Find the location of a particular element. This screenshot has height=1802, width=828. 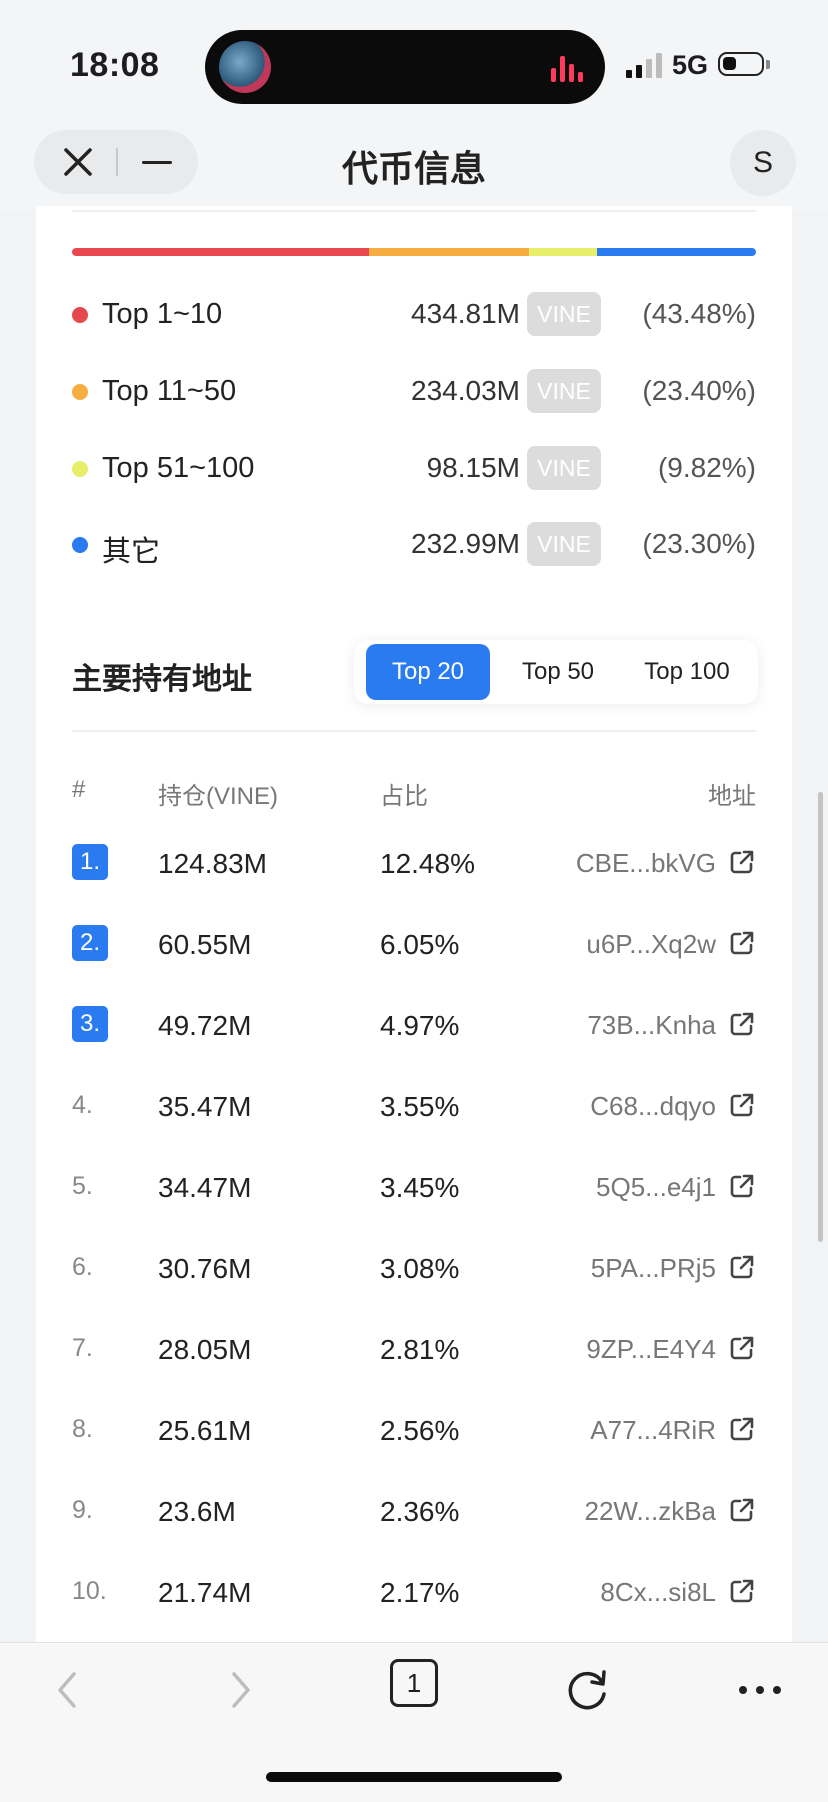

rank-label: 6. is located at coordinates (82, 1267).